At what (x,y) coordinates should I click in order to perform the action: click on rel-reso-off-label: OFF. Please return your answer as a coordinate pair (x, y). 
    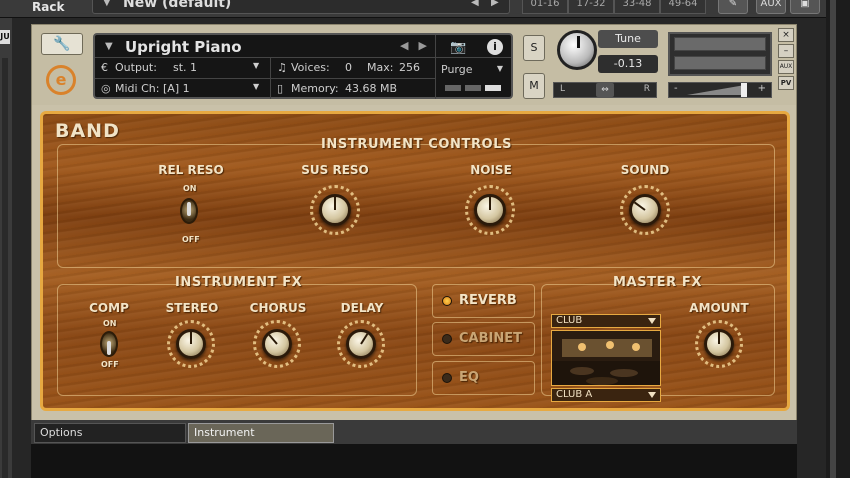
    Looking at the image, I should click on (191, 239).